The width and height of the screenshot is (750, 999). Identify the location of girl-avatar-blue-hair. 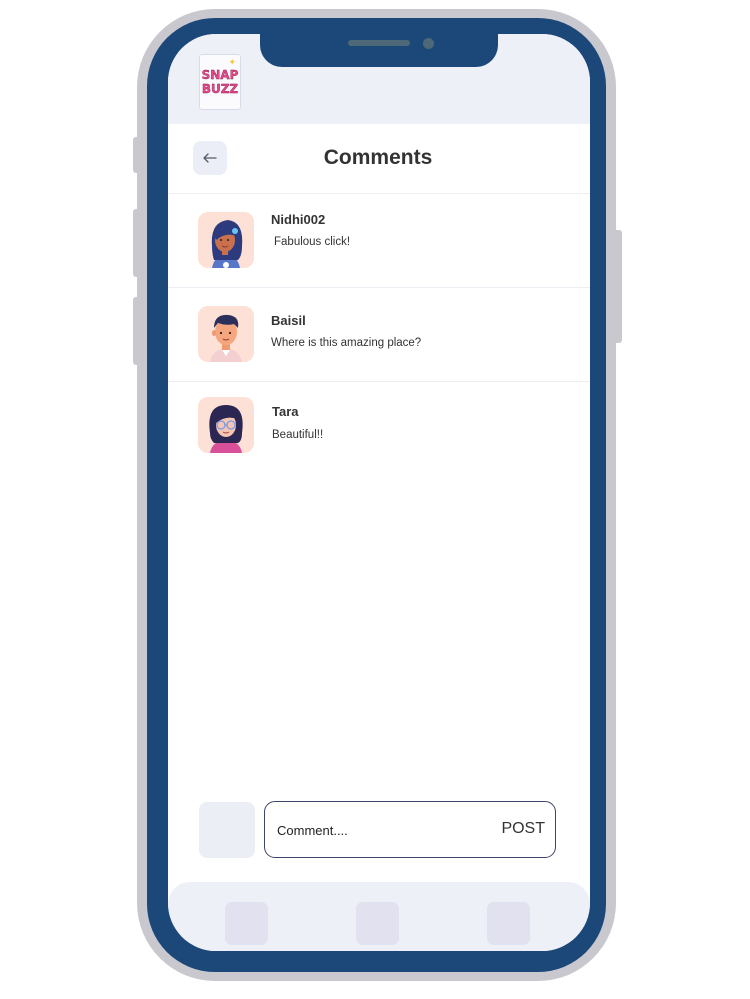
(226, 240).